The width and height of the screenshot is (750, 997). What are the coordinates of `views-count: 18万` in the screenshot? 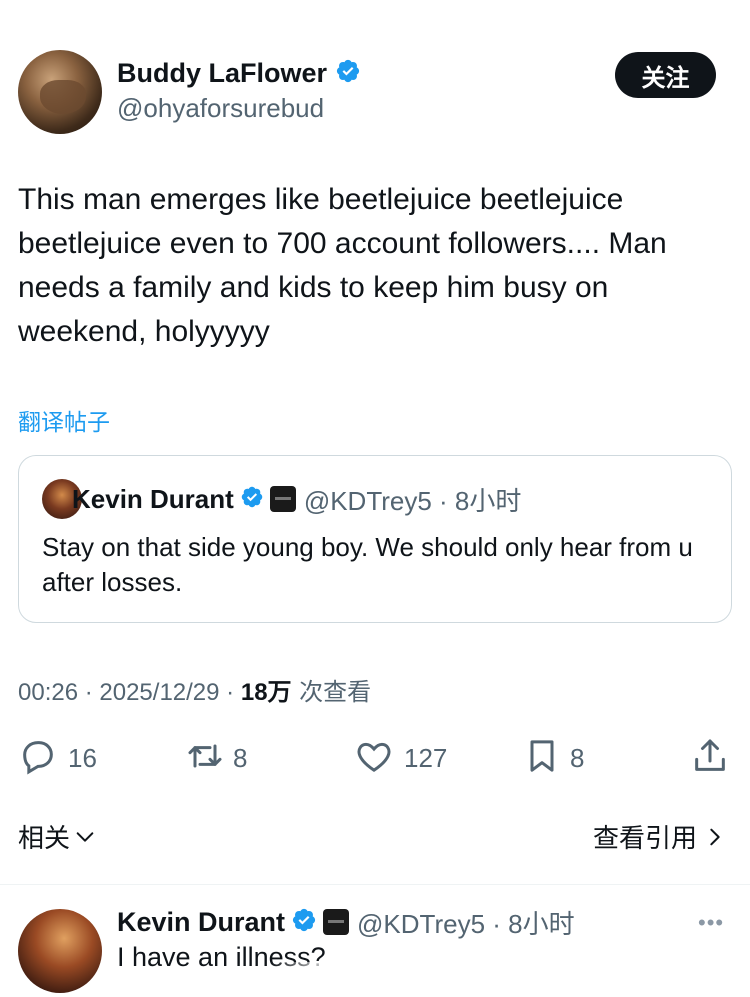 It's located at (266, 692).